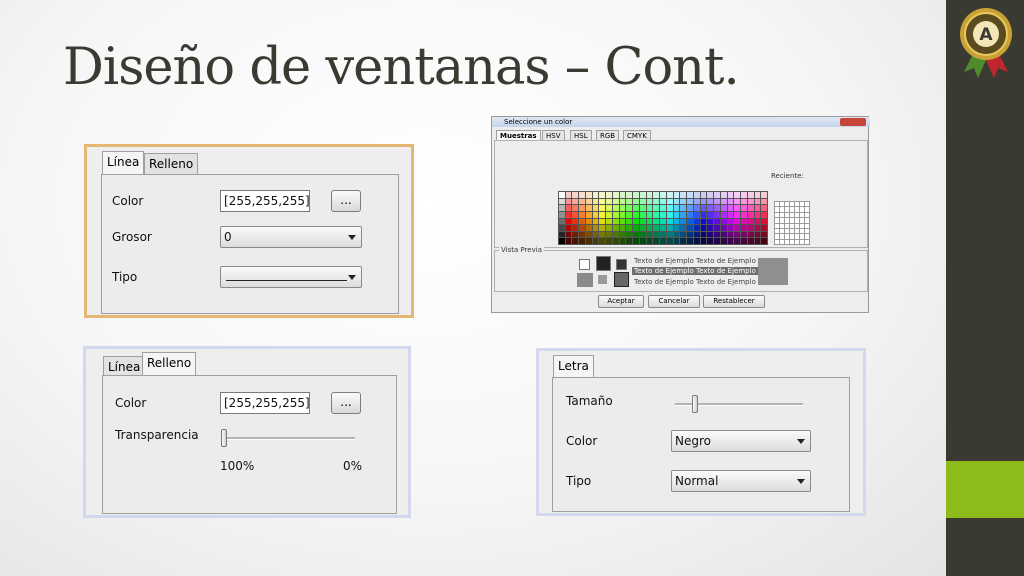 The image size is (1024, 576). I want to click on tamano-slider-thumb, so click(695, 404).